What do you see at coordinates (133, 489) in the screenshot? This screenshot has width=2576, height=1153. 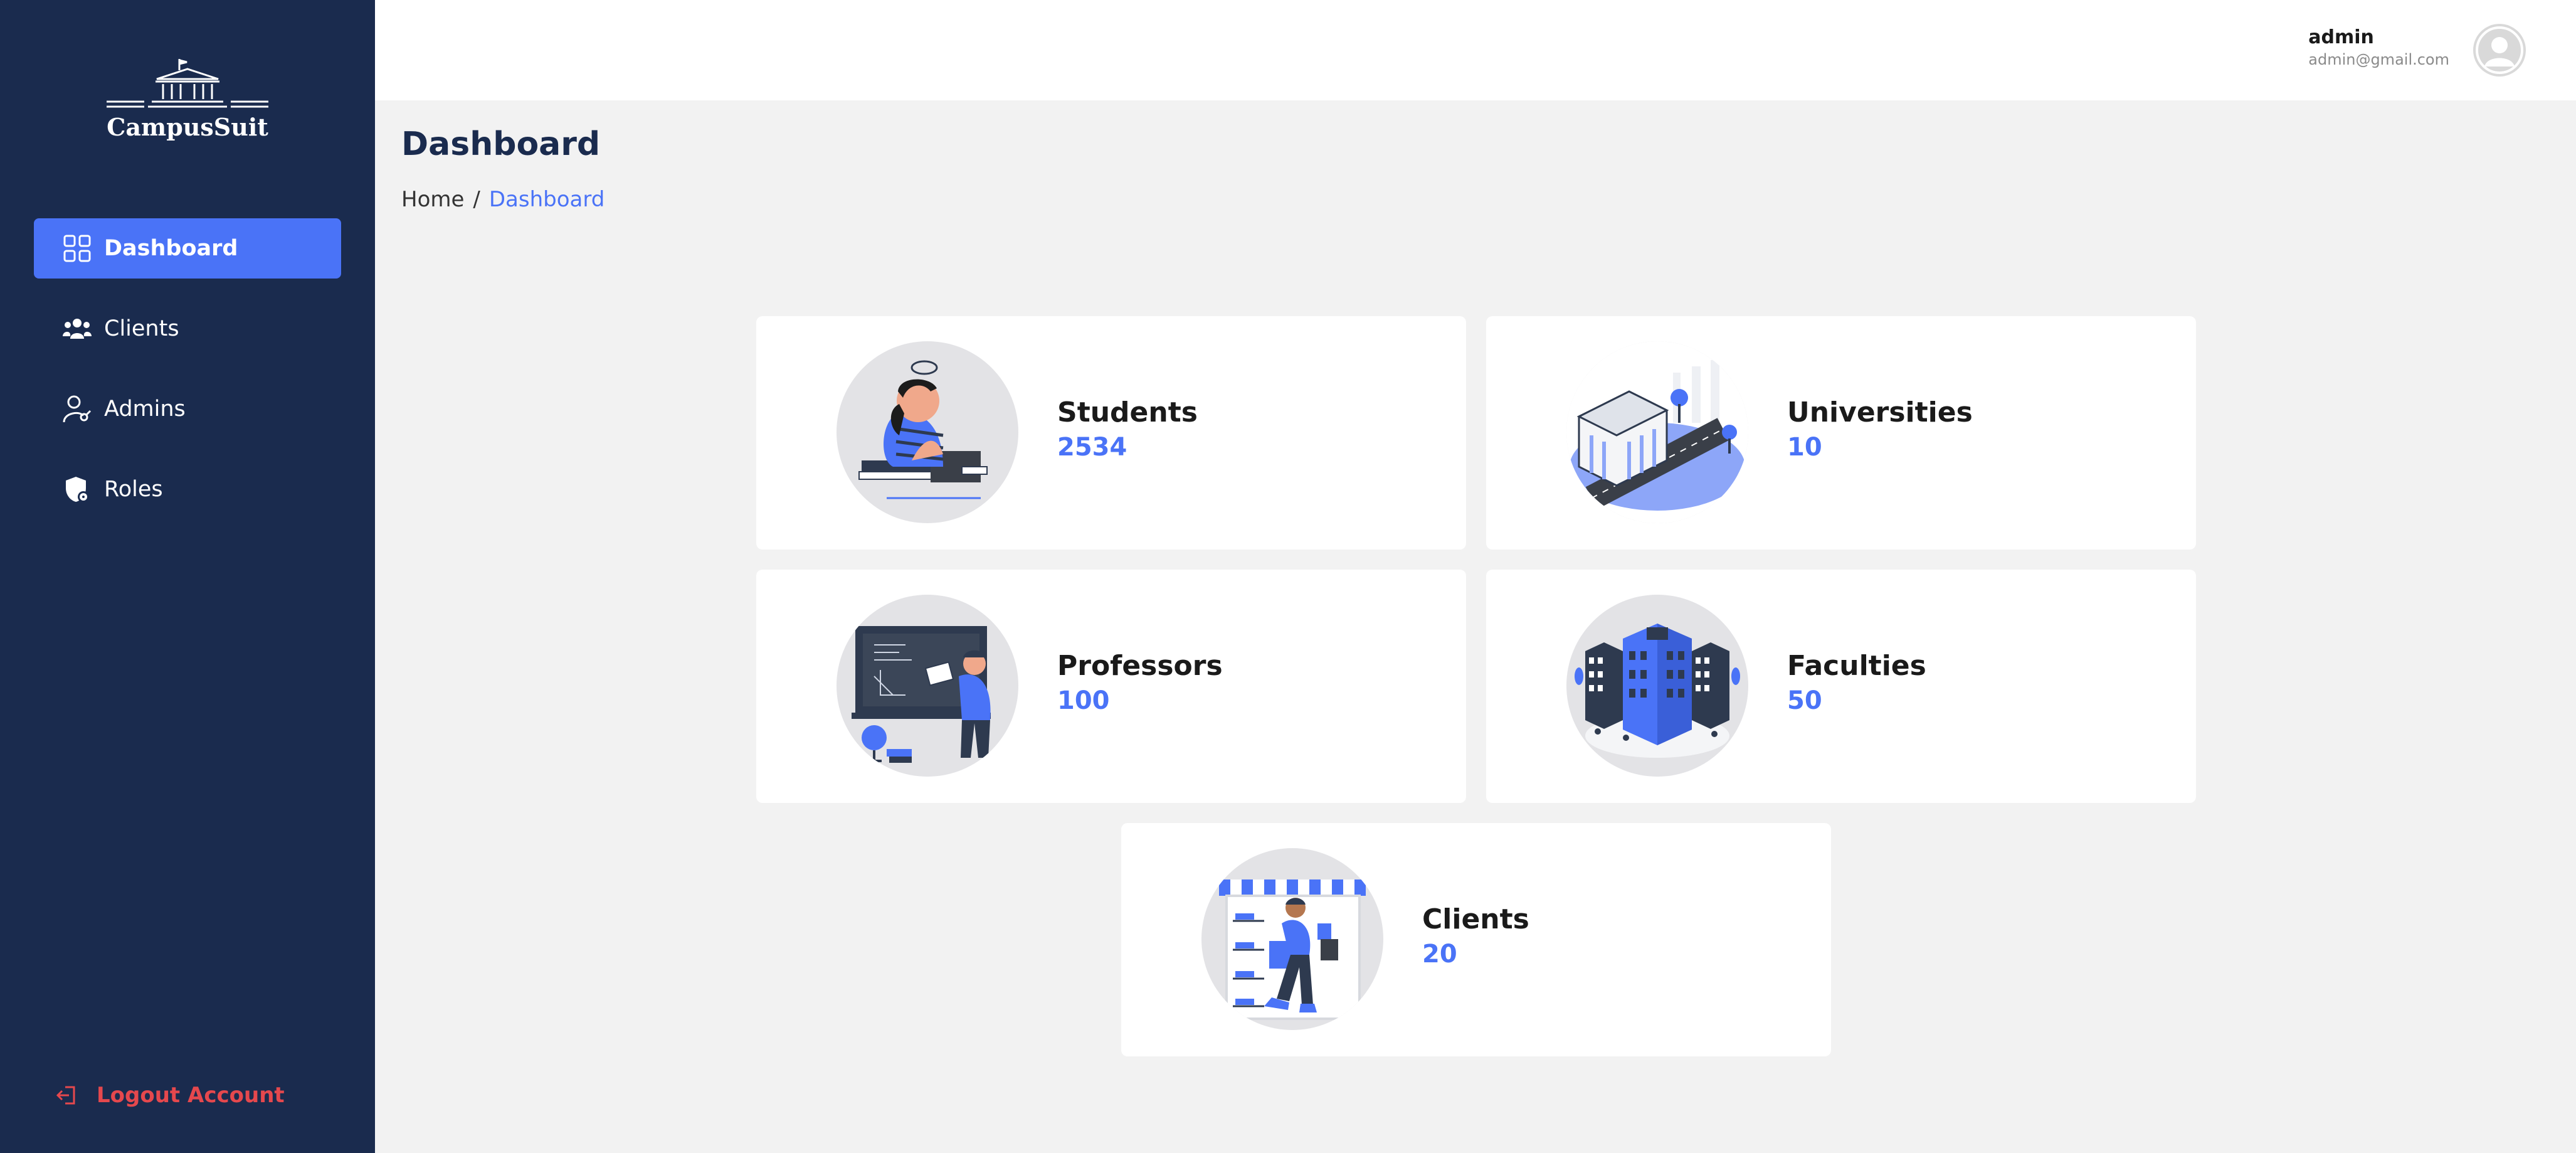 I see `sidebar-item-label: Roles` at bounding box center [133, 489].